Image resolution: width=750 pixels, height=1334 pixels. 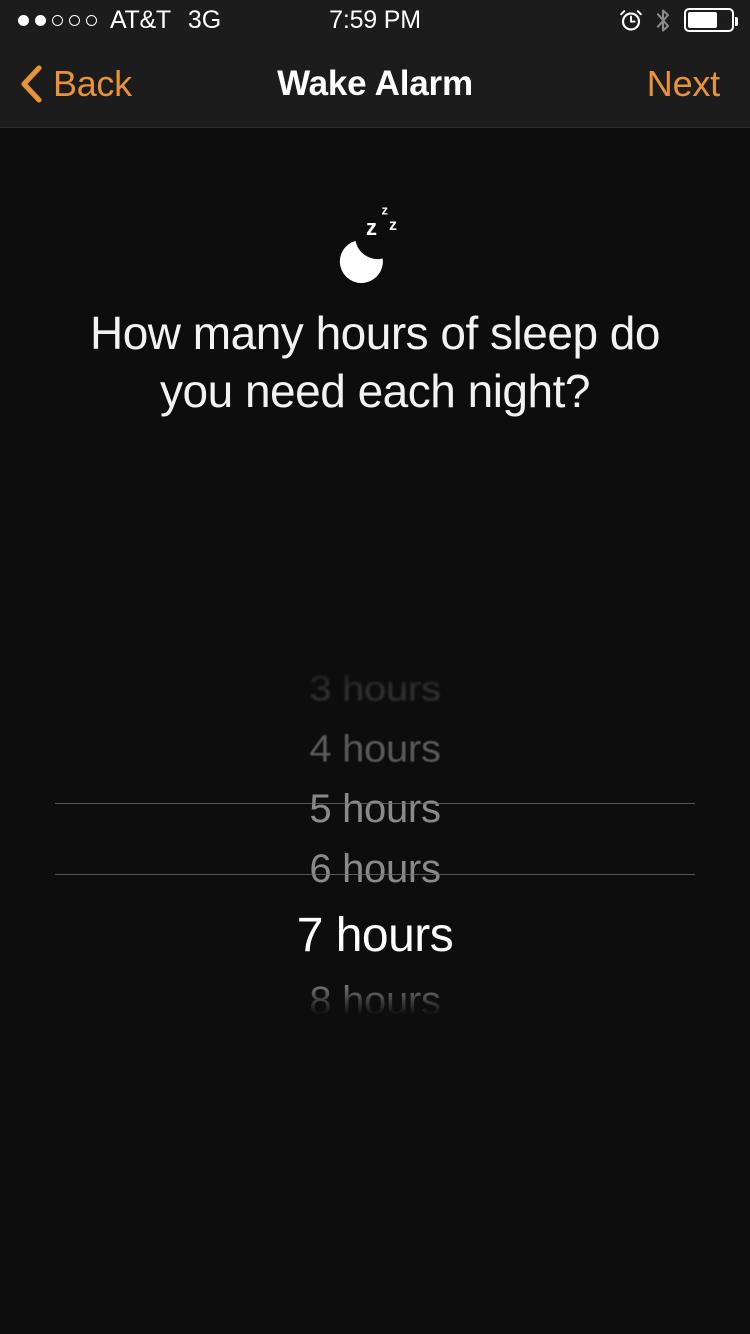 What do you see at coordinates (631, 20) in the screenshot?
I see `alarm-clock-icon` at bounding box center [631, 20].